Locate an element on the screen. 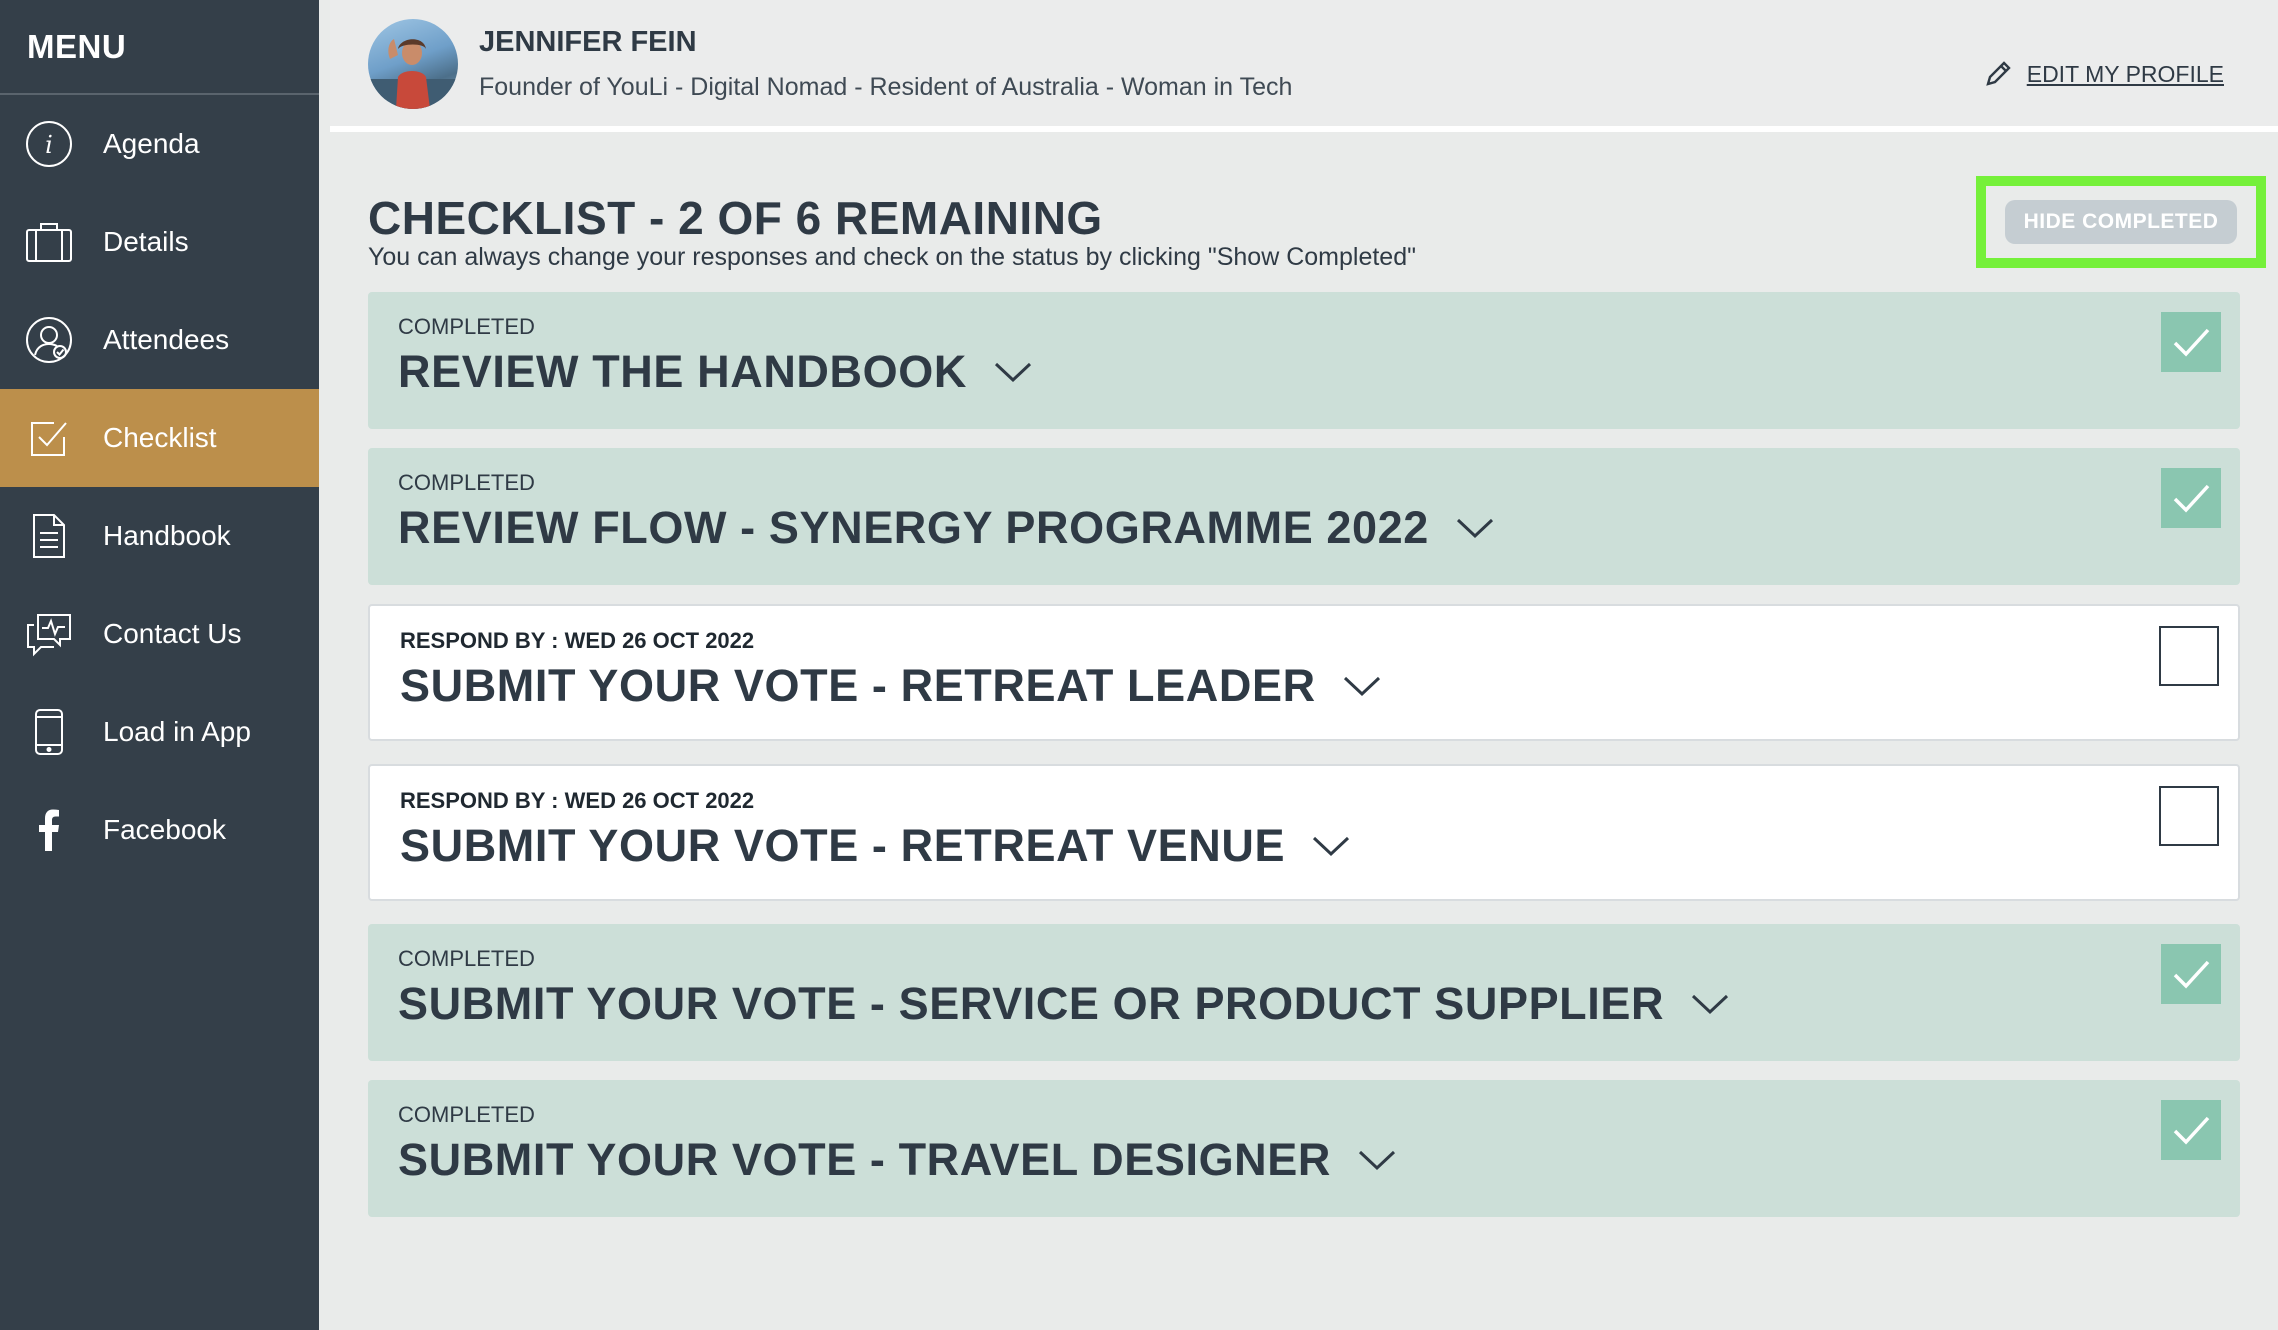  svg-text: i is located at coordinates (49, 145).